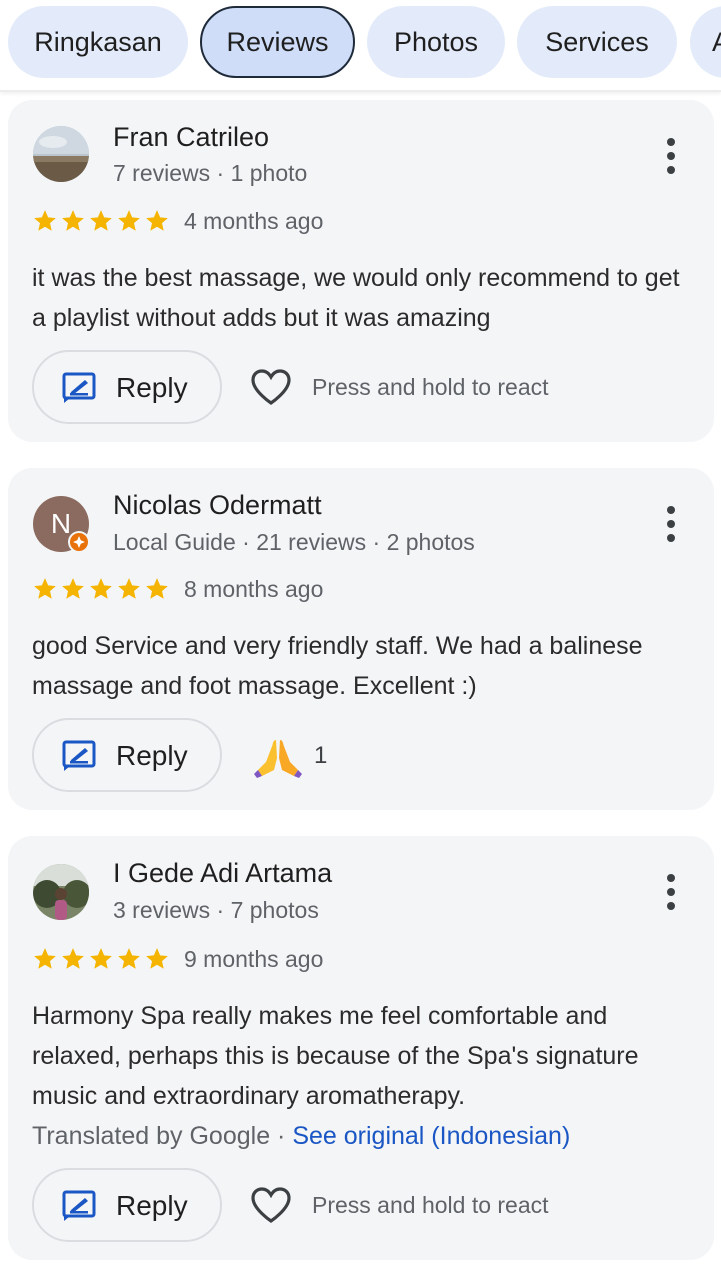 The width and height of the screenshot is (721, 1280). I want to click on reviewer-meta: 7 reviews · 1 photo, so click(210, 173).